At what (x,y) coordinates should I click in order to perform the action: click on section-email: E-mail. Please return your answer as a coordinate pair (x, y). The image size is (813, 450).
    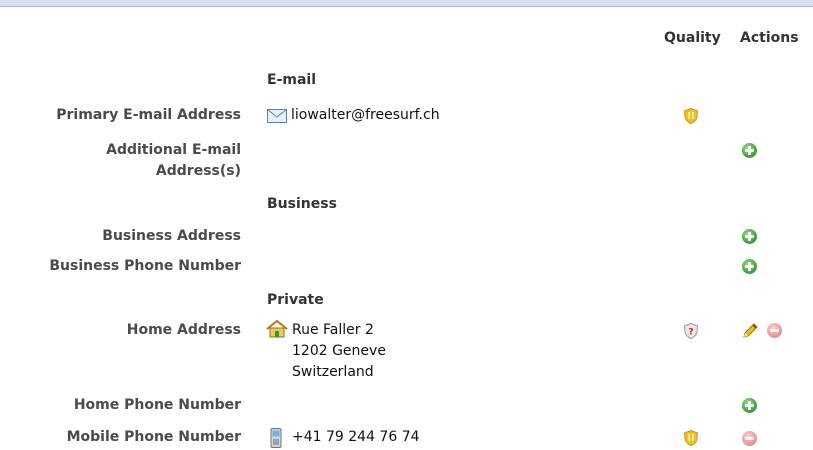
    Looking at the image, I should click on (292, 80).